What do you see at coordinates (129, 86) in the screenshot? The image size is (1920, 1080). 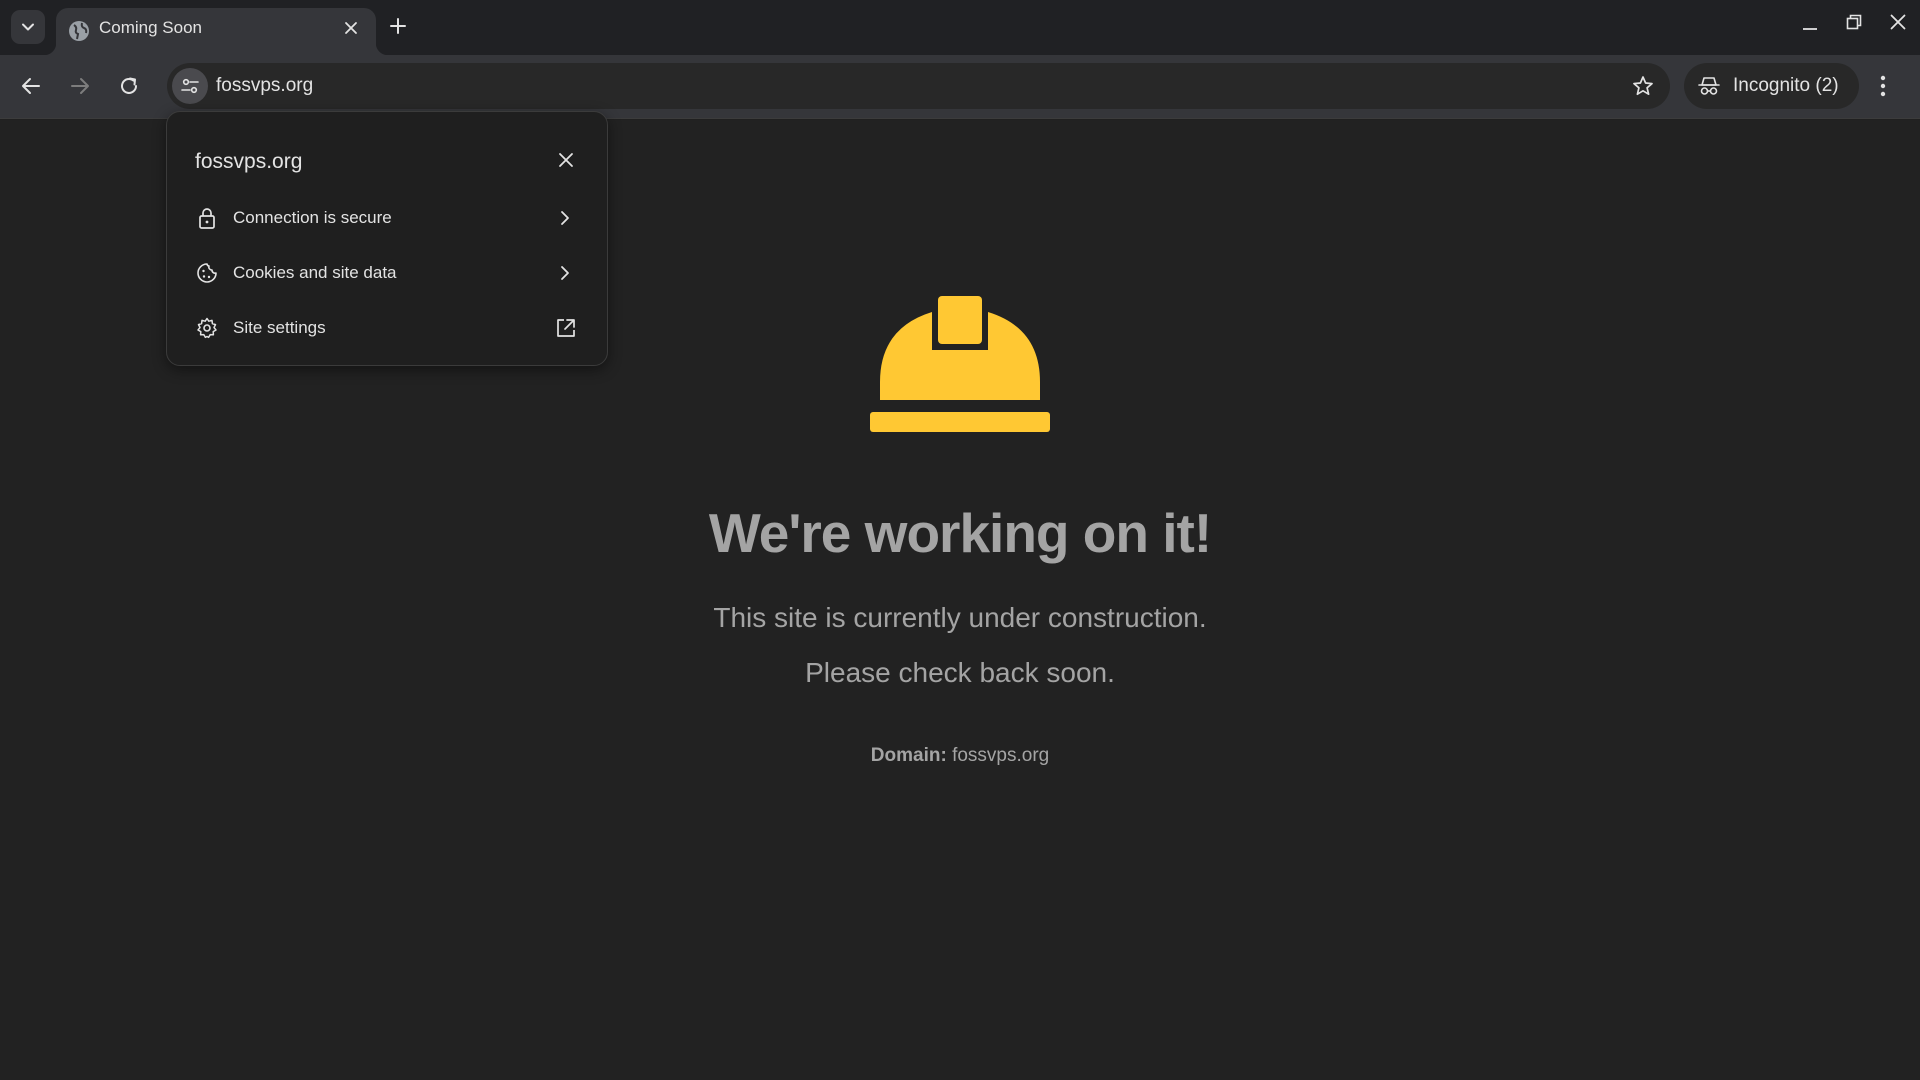 I see `reload-icon` at bounding box center [129, 86].